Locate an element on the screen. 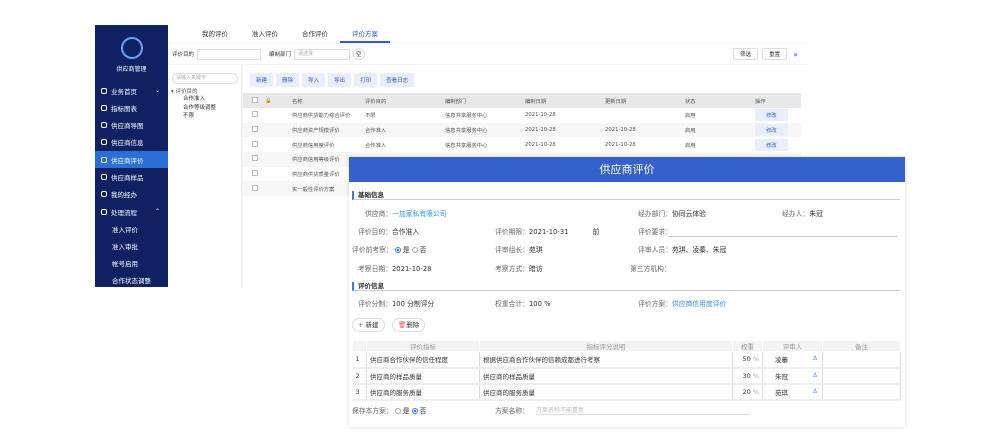 This screenshot has height=439, width=1000. nav-evaluation: 供应商评价 is located at coordinates (131, 159).